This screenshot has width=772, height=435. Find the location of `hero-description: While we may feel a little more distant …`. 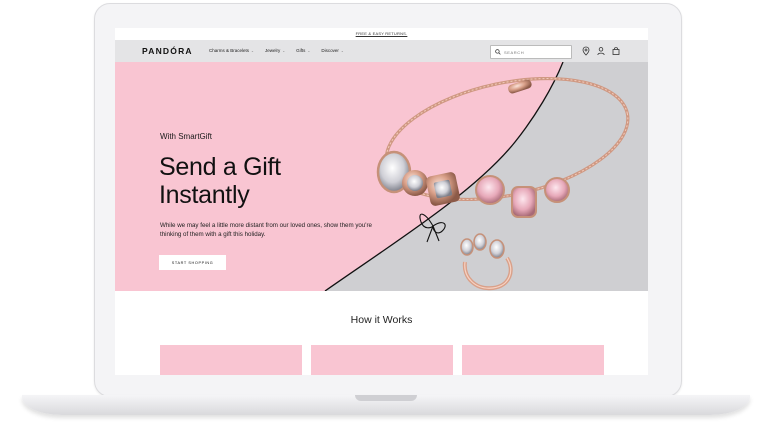

hero-description: While we may feel a little more distant … is located at coordinates (266, 230).